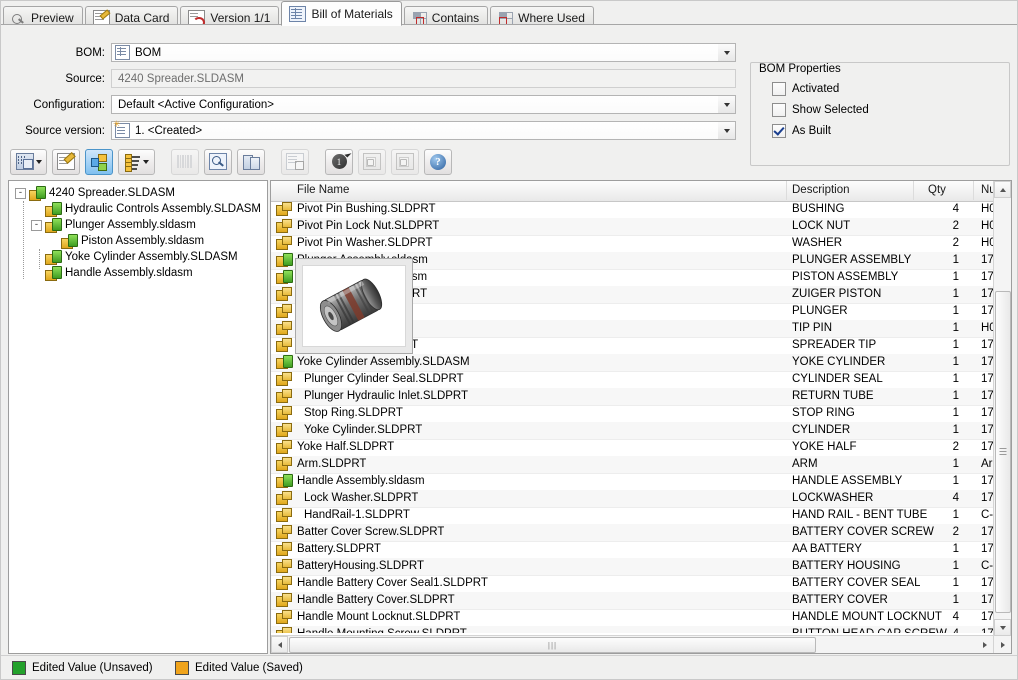  I want to click on level-one-arrow-icon: 1, so click(339, 161).